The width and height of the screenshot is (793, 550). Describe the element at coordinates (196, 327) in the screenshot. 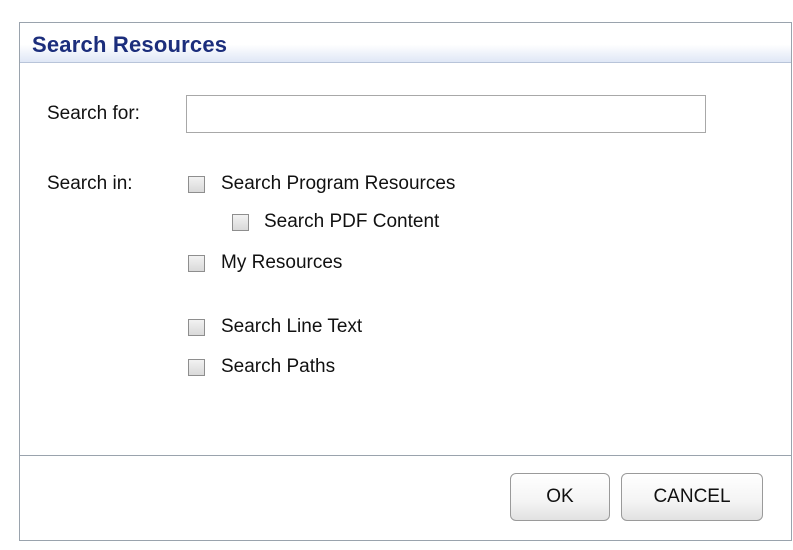

I see `checkbox-search-line-text` at that location.